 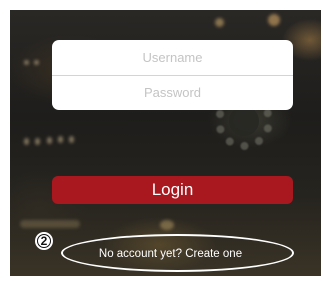 I want to click on password-field, so click(x=172, y=92).